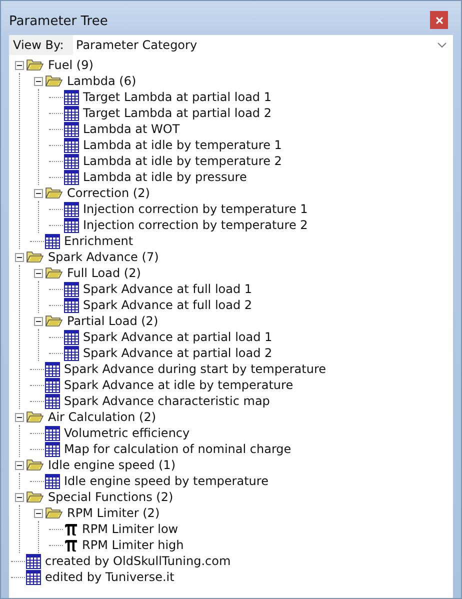 The image size is (462, 599). I want to click on tree-item: Idle engine speed by temperature, so click(166, 481).